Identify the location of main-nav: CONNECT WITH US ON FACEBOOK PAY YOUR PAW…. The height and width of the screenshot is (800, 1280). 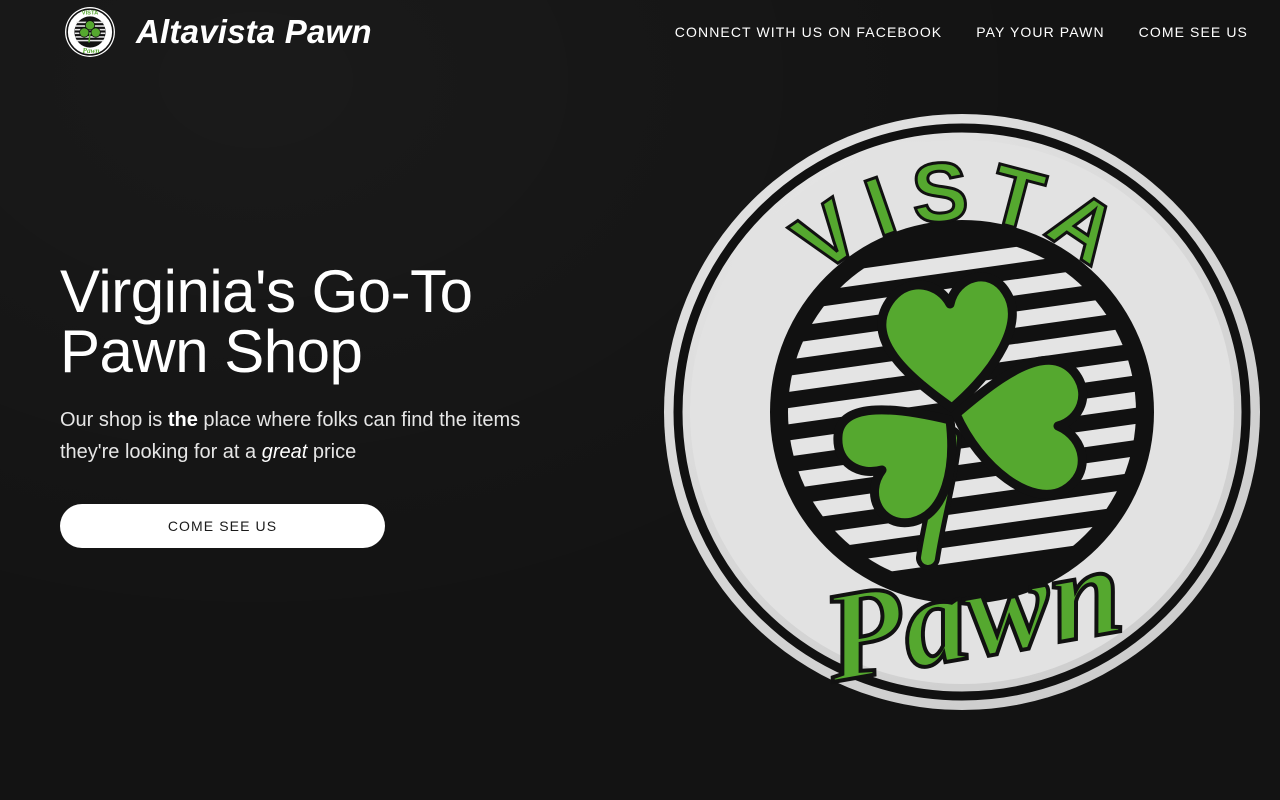
(961, 32).